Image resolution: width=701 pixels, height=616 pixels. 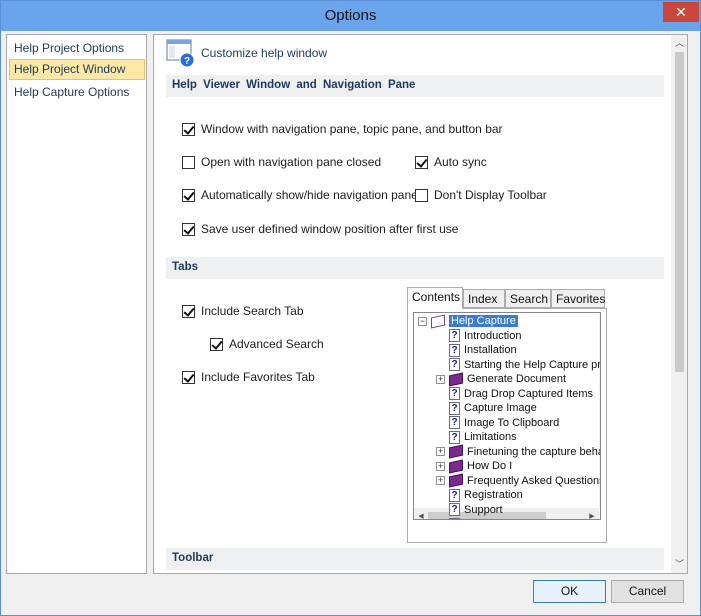 I want to click on tree-item: − Help Capture, so click(x=468, y=321).